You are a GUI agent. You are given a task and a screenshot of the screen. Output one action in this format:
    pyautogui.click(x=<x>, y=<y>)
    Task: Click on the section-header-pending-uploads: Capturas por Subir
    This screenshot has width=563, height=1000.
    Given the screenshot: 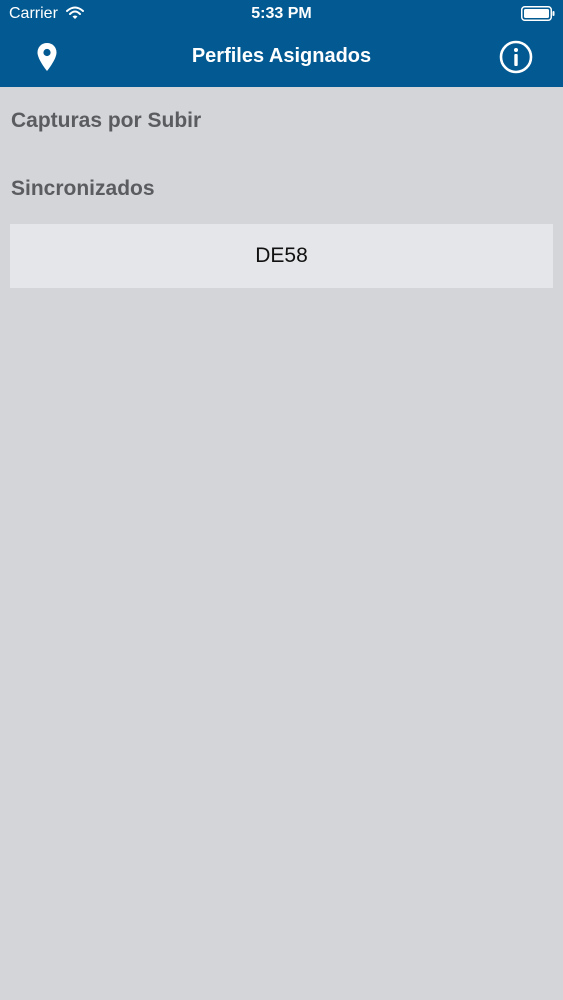 What is the action you would take?
    pyautogui.click(x=106, y=120)
    